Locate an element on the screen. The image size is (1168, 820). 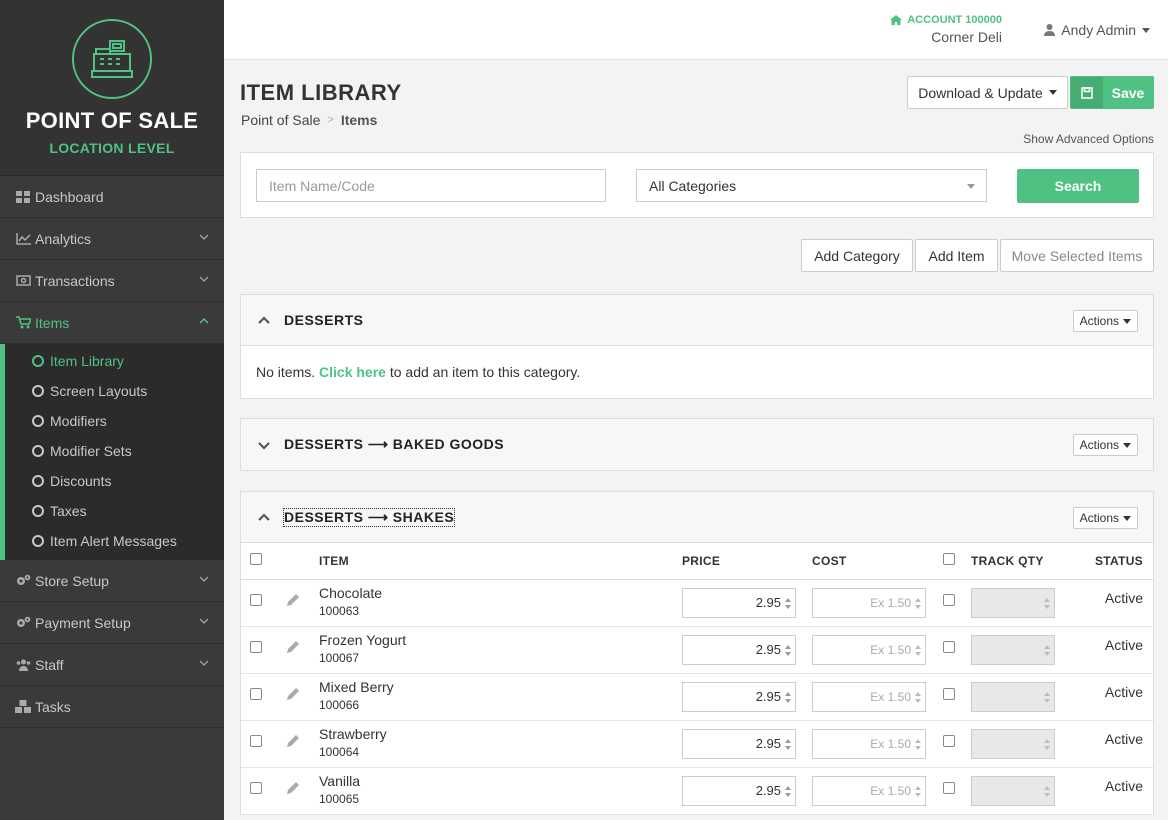
sidebar-subitem-modifier-sets: Modifier Sets is located at coordinates (114, 451).